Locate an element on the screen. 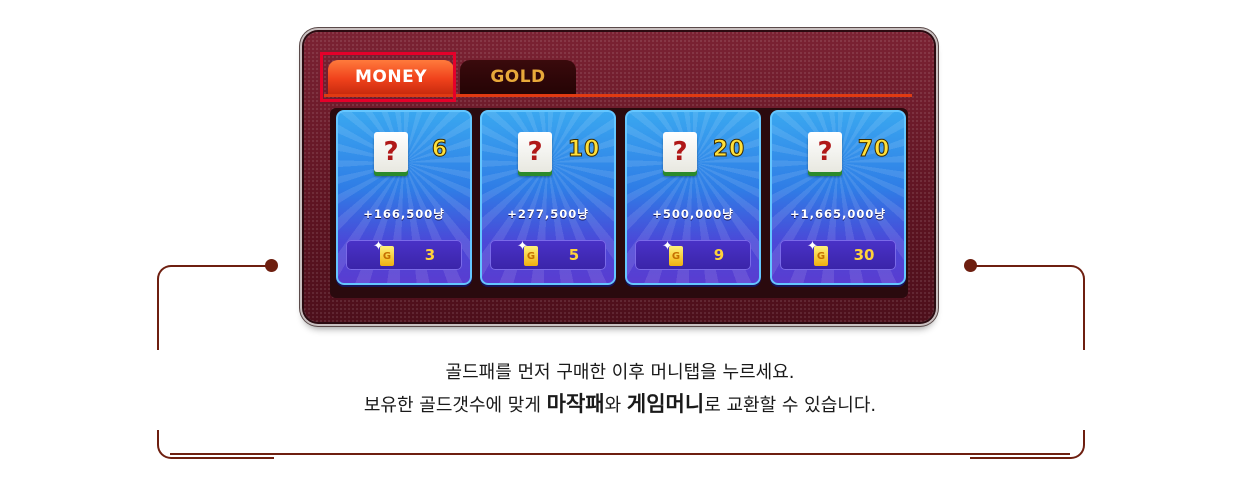 The width and height of the screenshot is (1240, 480). product-card: ? 10 +277,500냥 ✦ G 5 is located at coordinates (548, 197).